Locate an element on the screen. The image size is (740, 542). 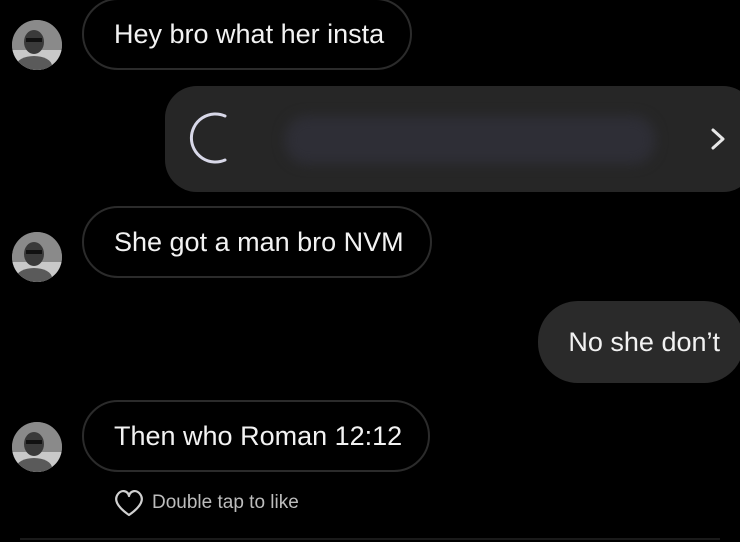
message-text: Hey bro what her insta is located at coordinates (249, 33).